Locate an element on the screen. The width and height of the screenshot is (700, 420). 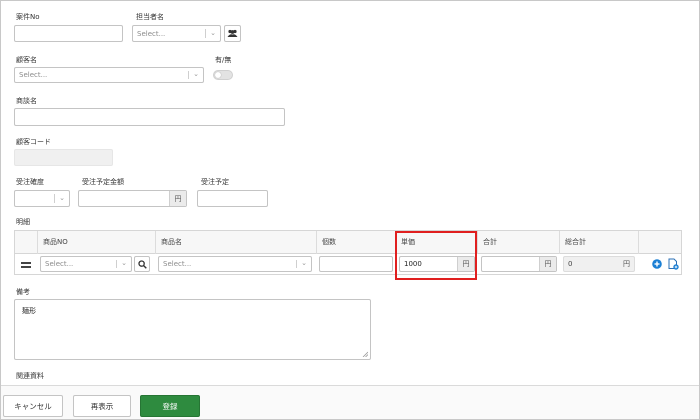
order-amount-input: 円 is located at coordinates (132, 198).